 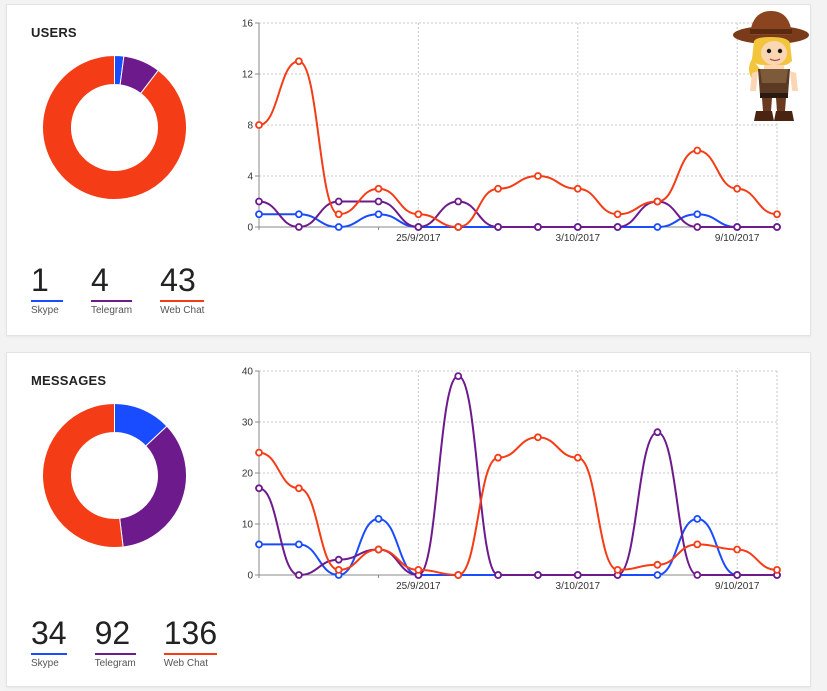 What do you see at coordinates (112, 289) in the screenshot?
I see `users-stat-telegram: 4 Telegram` at bounding box center [112, 289].